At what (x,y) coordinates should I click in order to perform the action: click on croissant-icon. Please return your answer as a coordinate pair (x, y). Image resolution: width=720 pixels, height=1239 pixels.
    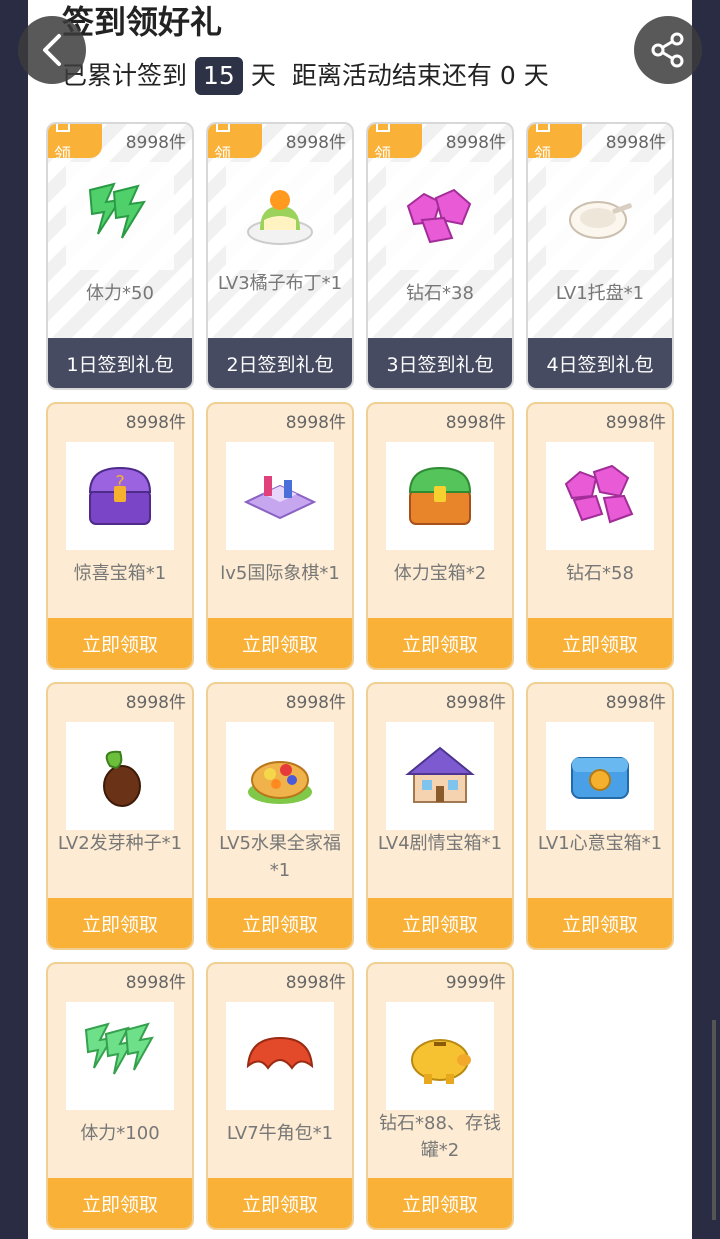
    Looking at the image, I should click on (280, 1056).